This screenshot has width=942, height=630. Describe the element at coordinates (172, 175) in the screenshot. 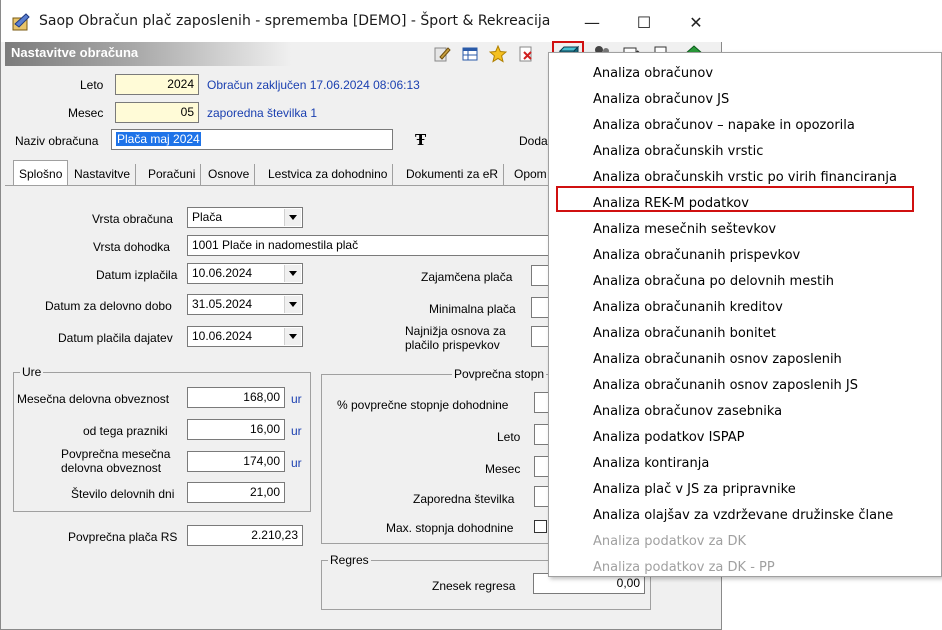

I see `tab-poracuni: Poračuni` at that location.